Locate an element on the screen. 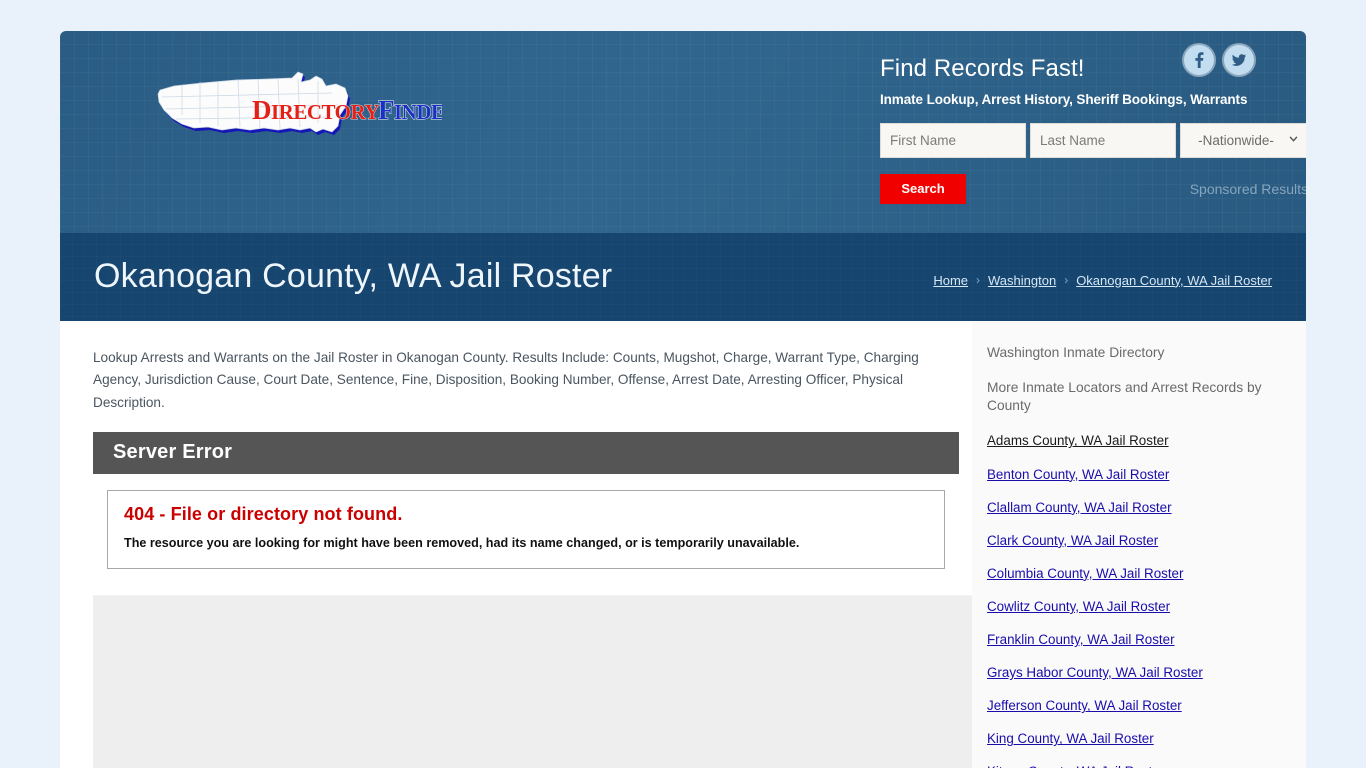  sidebar-county-link: Jefferson County, WA Jail Roster is located at coordinates (1122, 706).